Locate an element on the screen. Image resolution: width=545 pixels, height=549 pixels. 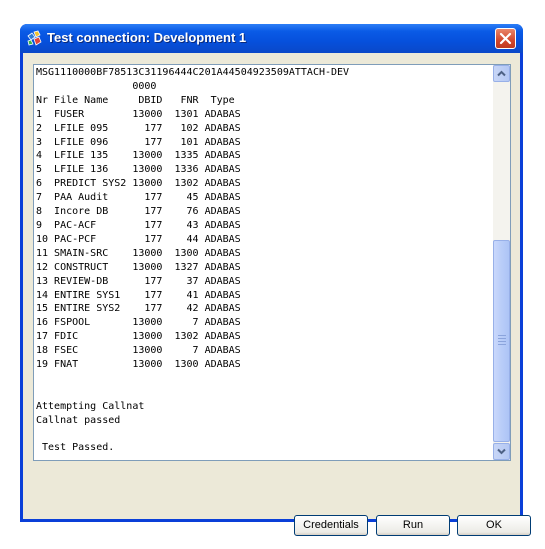
scroll-up-button is located at coordinates (501, 73).